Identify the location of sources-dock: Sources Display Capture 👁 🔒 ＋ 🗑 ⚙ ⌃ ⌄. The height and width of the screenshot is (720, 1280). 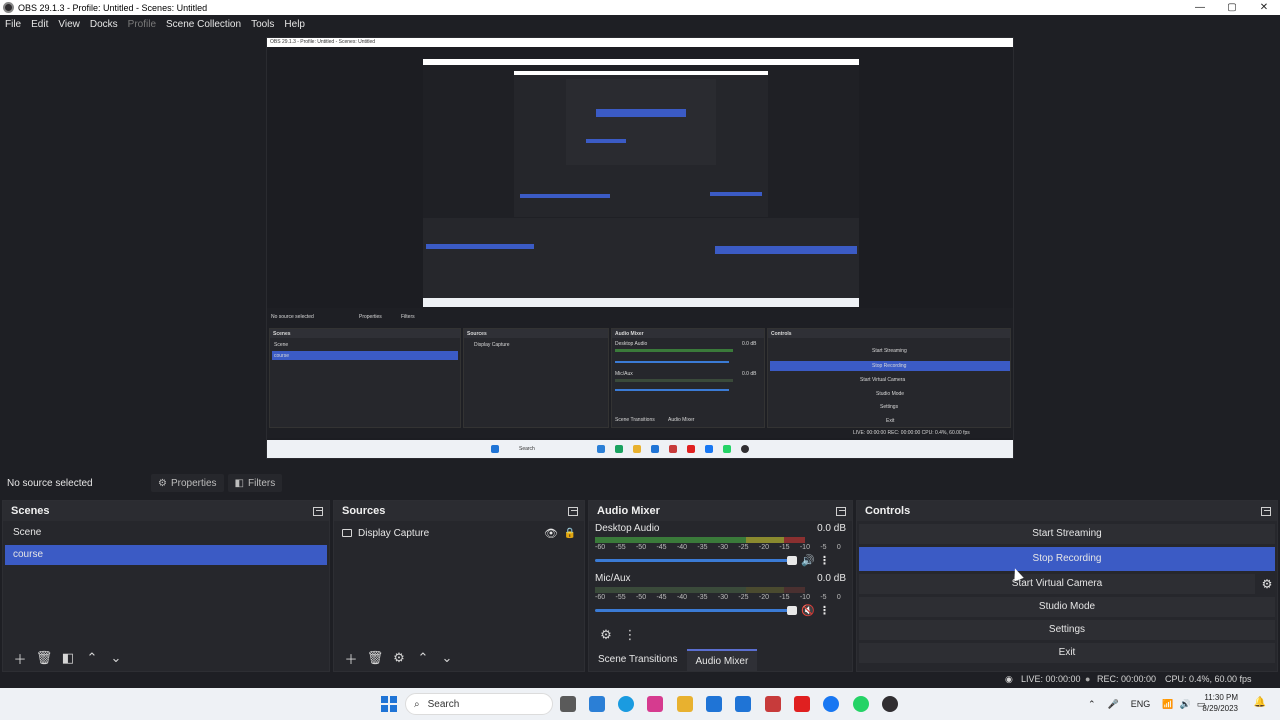
(459, 586).